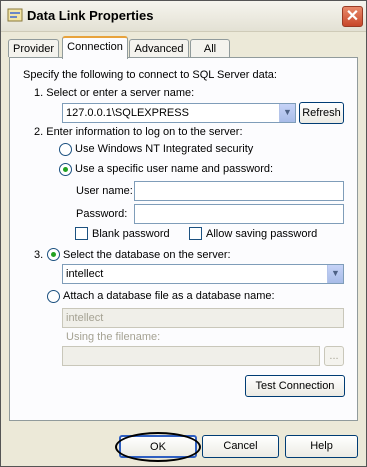  I want to click on specific-user-radio, so click(65, 169).